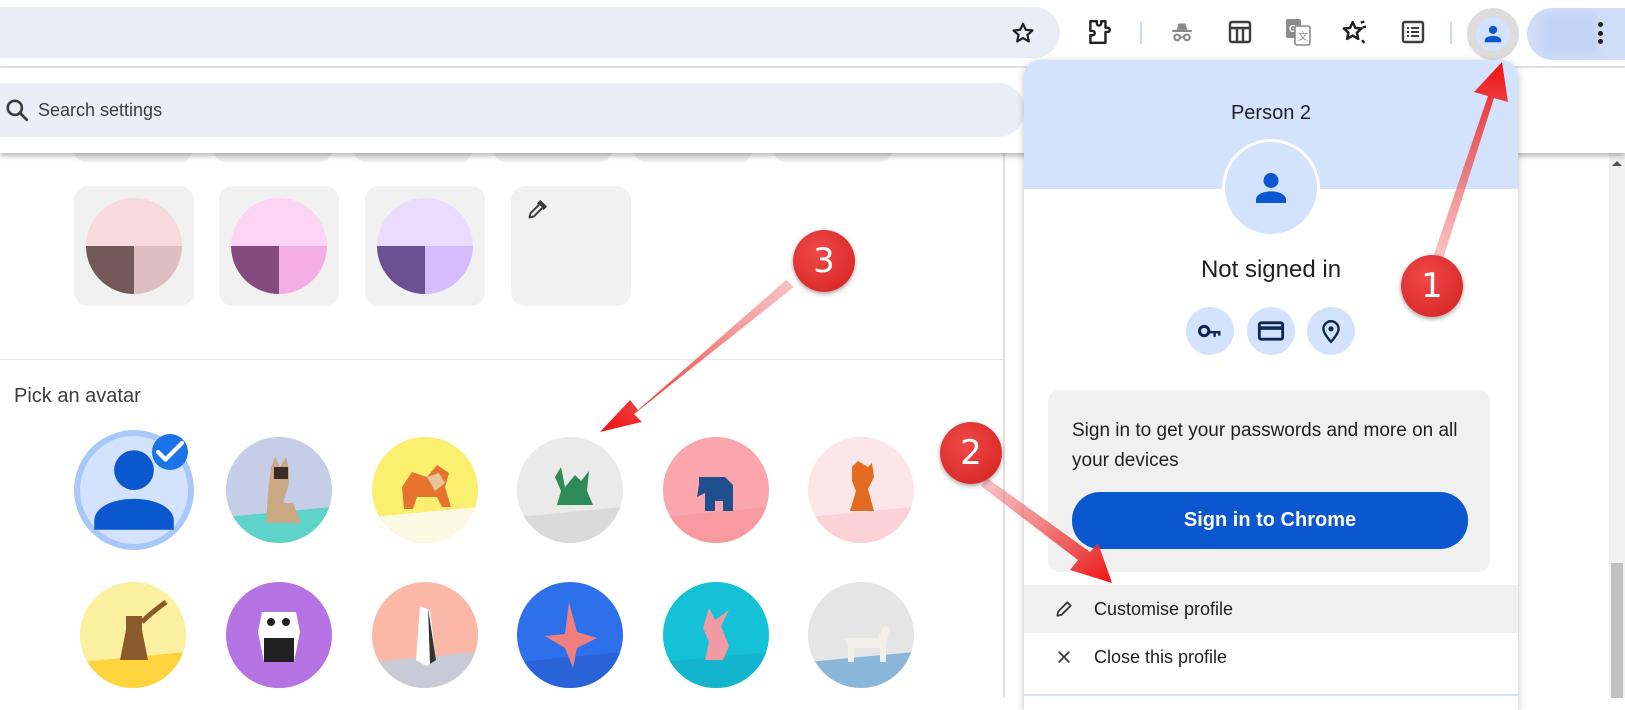 The image size is (1625, 710). I want to click on incognito-icon, so click(1182, 32).